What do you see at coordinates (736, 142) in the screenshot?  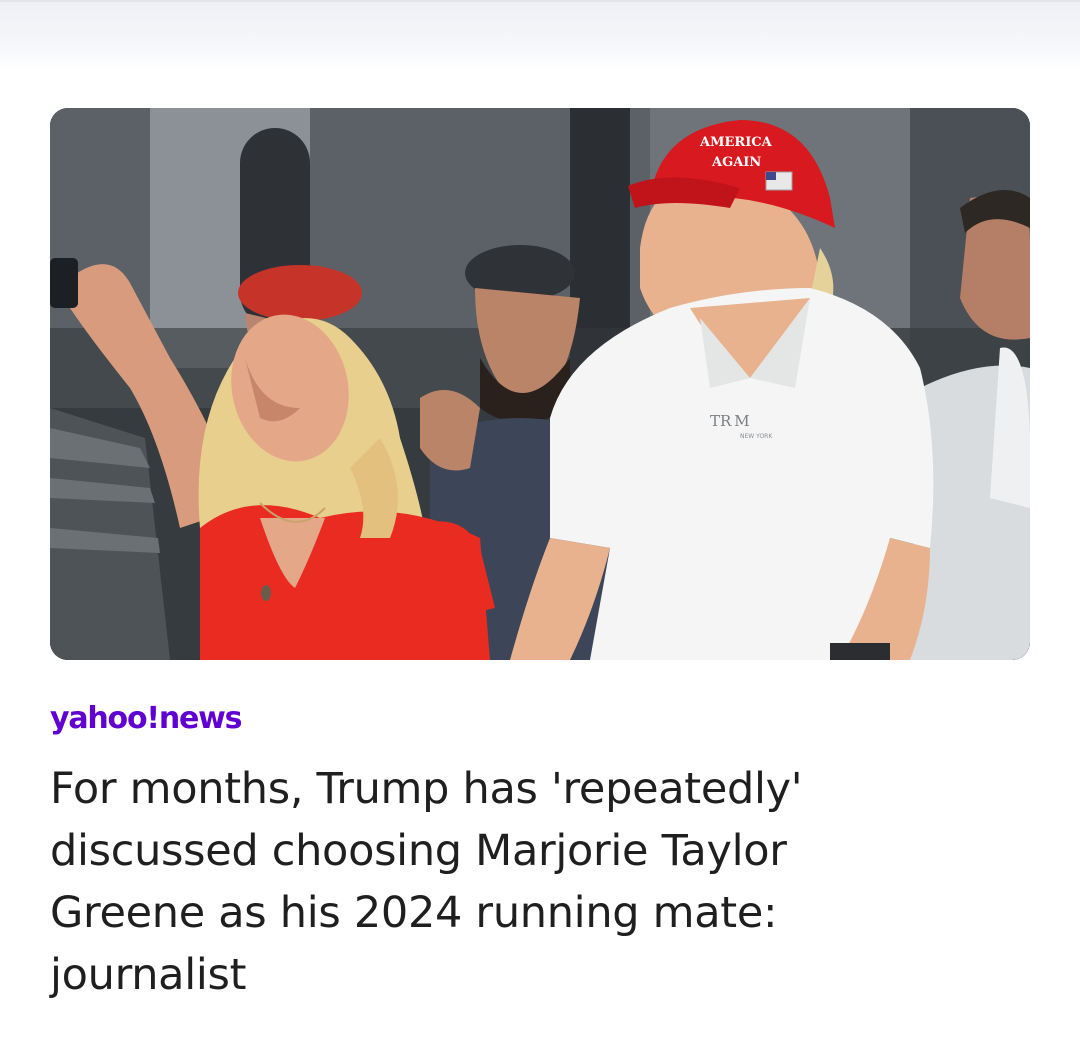 I see `cap-text-line1: AMERICA` at bounding box center [736, 142].